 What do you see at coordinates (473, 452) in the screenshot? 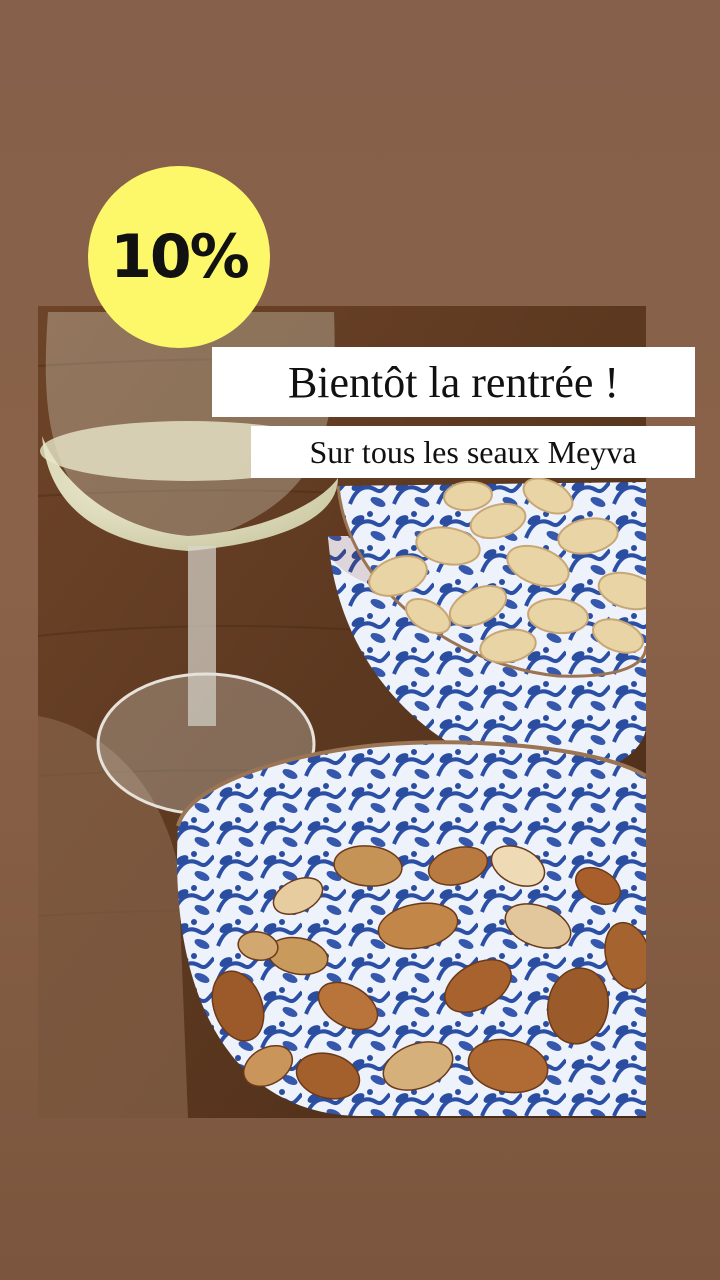
I see `subheadline-caption: Sur tous les seaux Meyva` at bounding box center [473, 452].